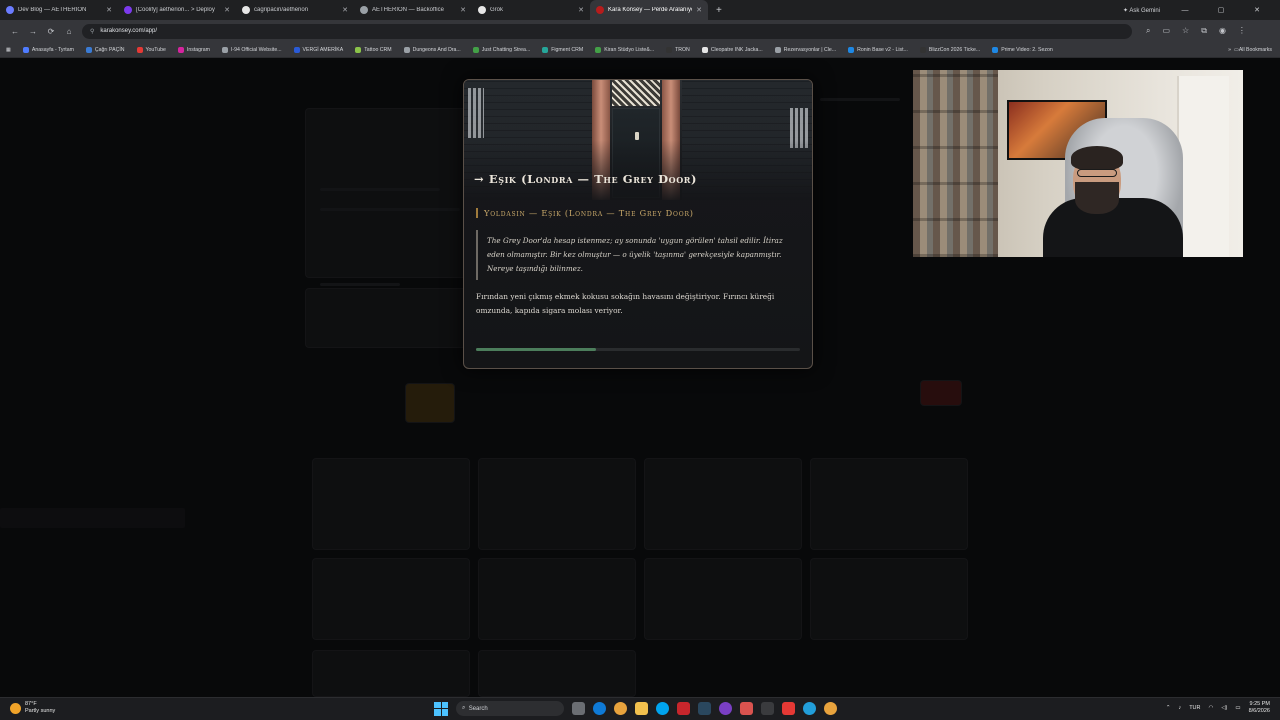 This screenshot has height=720, width=1280. Describe the element at coordinates (638, 140) in the screenshot. I see `scene-hero-image: → Eşik (Londra — The Grey Door)` at that location.